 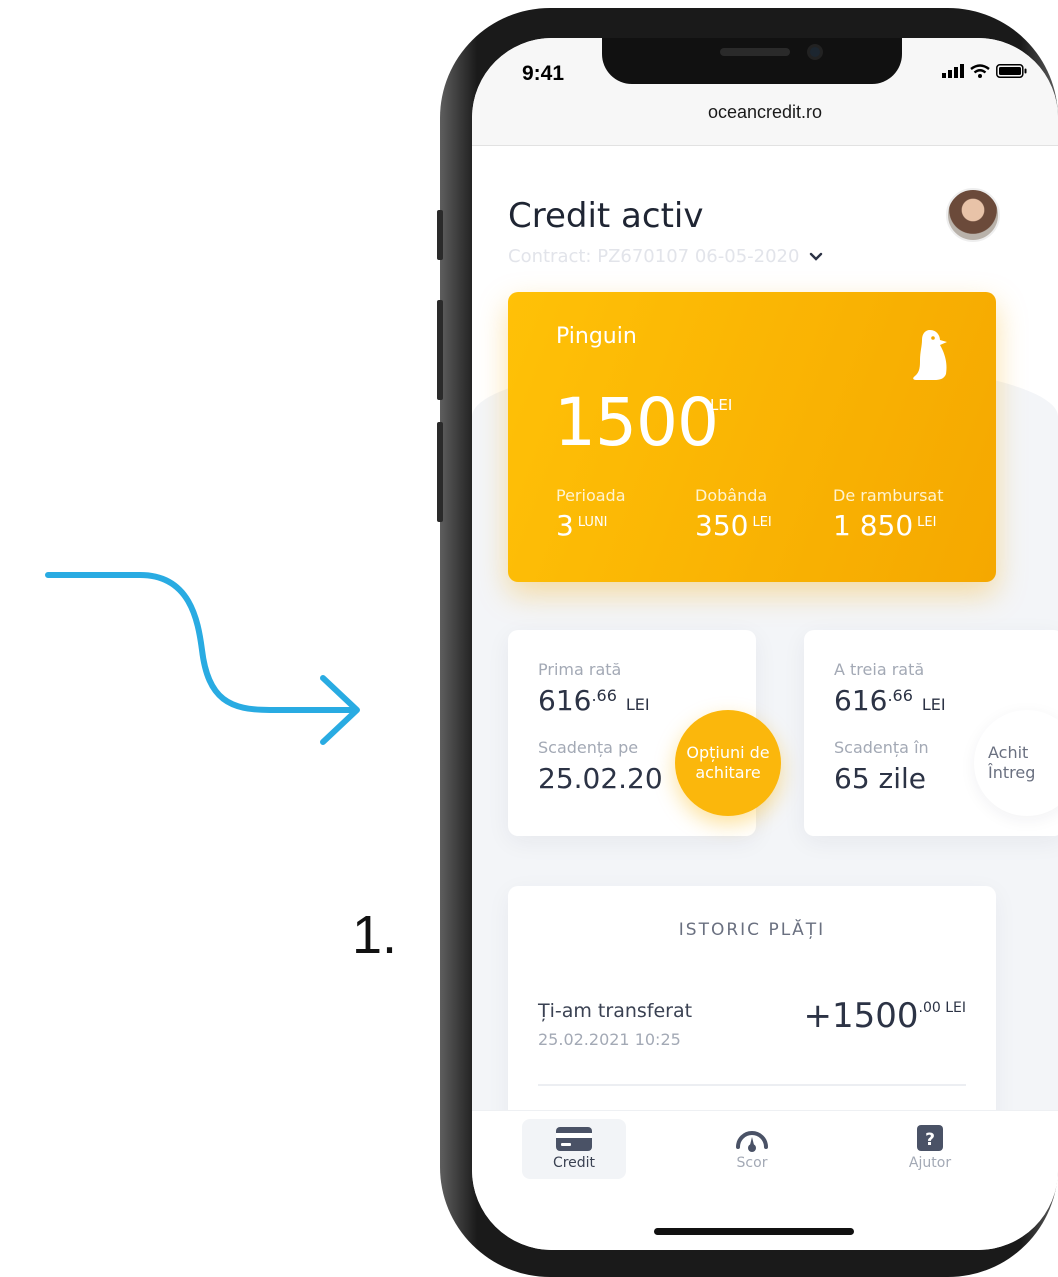 I want to click on credit-card-icon, so click(x=574, y=1139).